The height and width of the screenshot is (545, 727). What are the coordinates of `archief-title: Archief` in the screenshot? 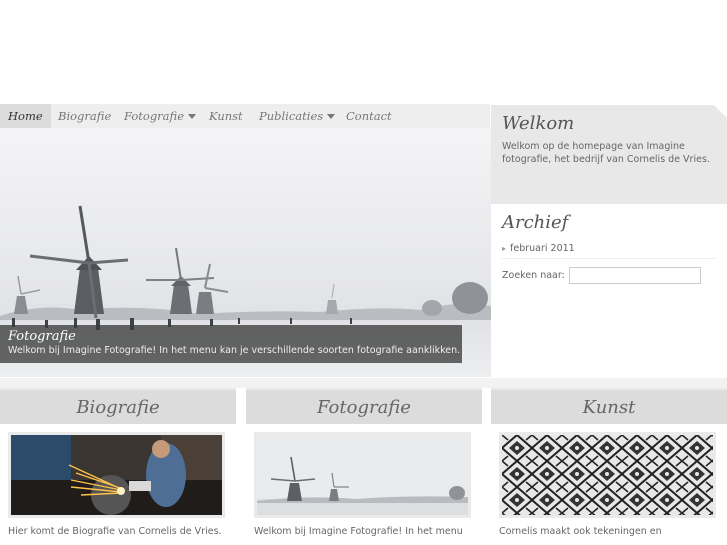 It's located at (535, 222).